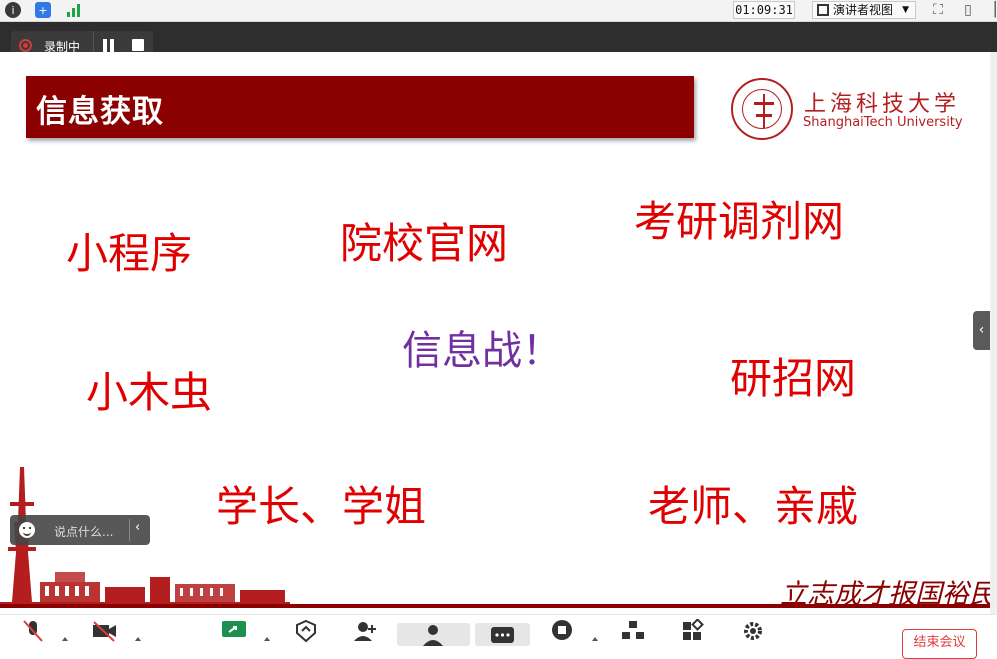 The height and width of the screenshot is (659, 997). Describe the element at coordinates (595, 639) in the screenshot. I see `record-options-caret` at that location.